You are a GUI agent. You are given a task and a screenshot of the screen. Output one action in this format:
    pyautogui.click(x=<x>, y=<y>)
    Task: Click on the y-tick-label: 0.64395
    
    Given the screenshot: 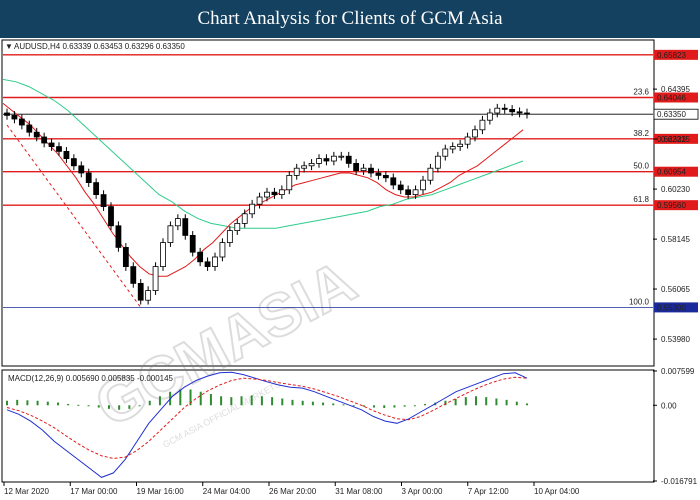 What is the action you would take?
    pyautogui.click(x=675, y=89)
    